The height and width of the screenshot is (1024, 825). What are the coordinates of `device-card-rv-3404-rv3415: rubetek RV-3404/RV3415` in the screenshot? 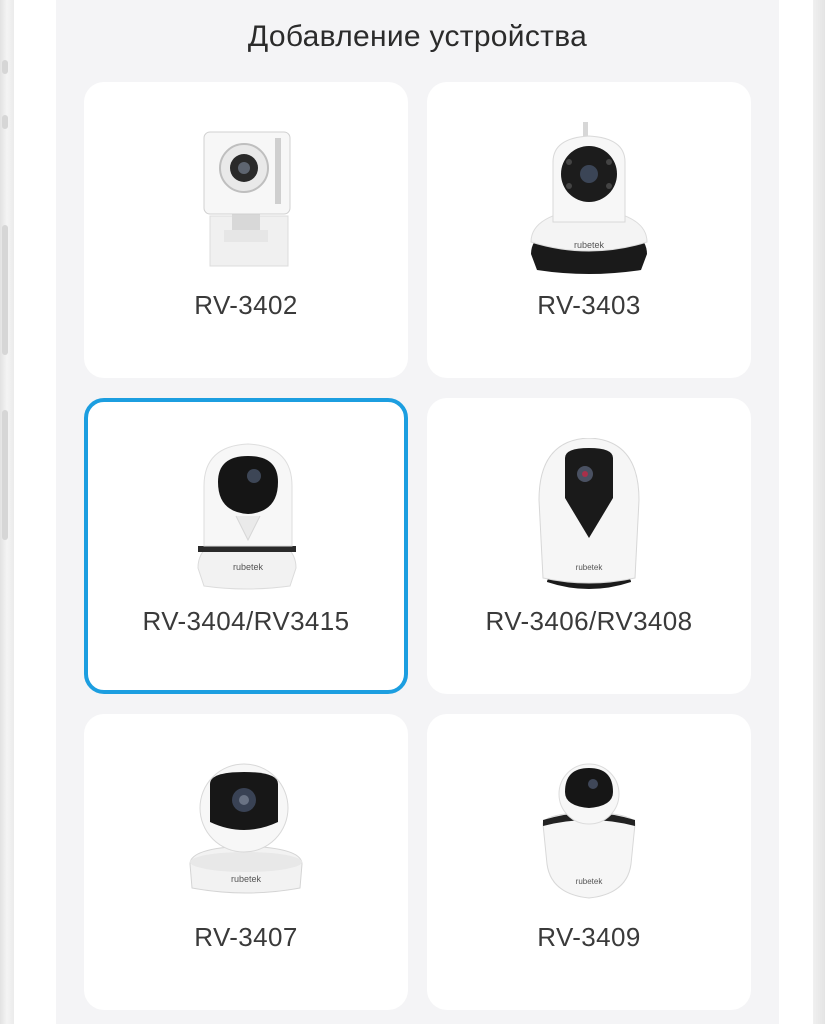 It's located at (246, 546).